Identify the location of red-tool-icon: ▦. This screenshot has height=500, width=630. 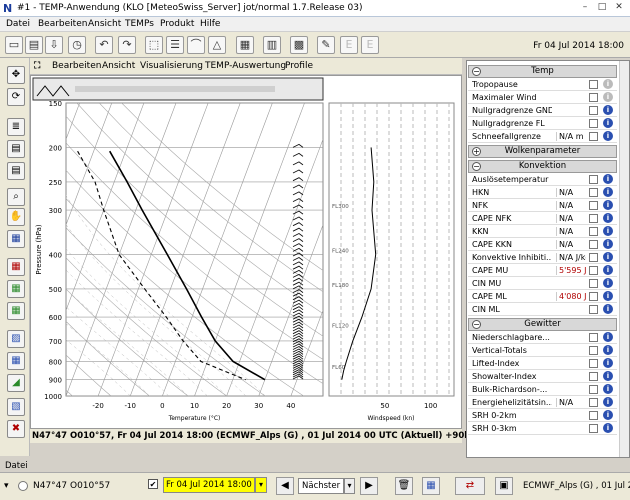
(16, 267).